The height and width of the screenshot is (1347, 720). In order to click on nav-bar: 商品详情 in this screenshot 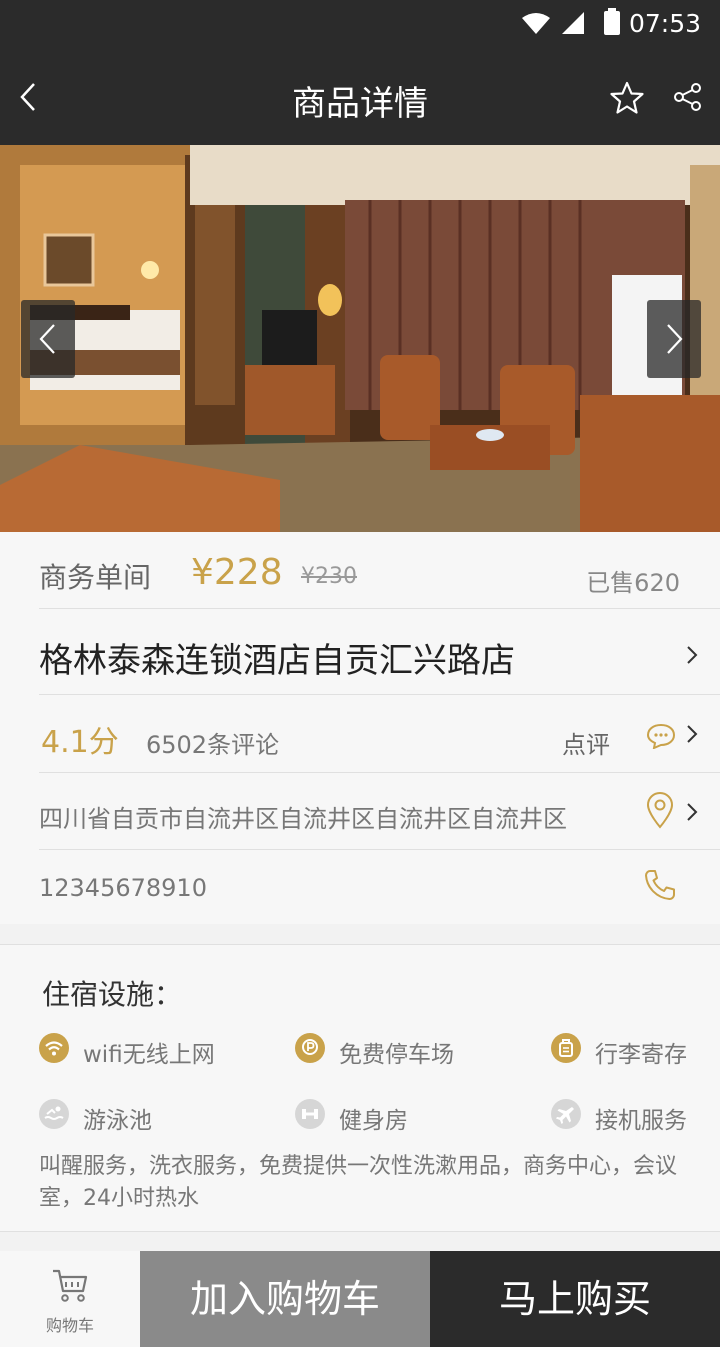, I will do `click(360, 97)`.